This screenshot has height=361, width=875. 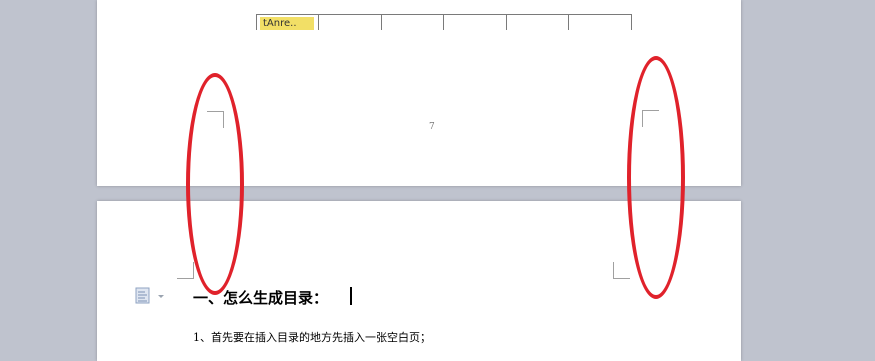 I want to click on paragraph-text: 1、首先要在插入目录的地方先插入一张空白页；, so click(x=312, y=337).